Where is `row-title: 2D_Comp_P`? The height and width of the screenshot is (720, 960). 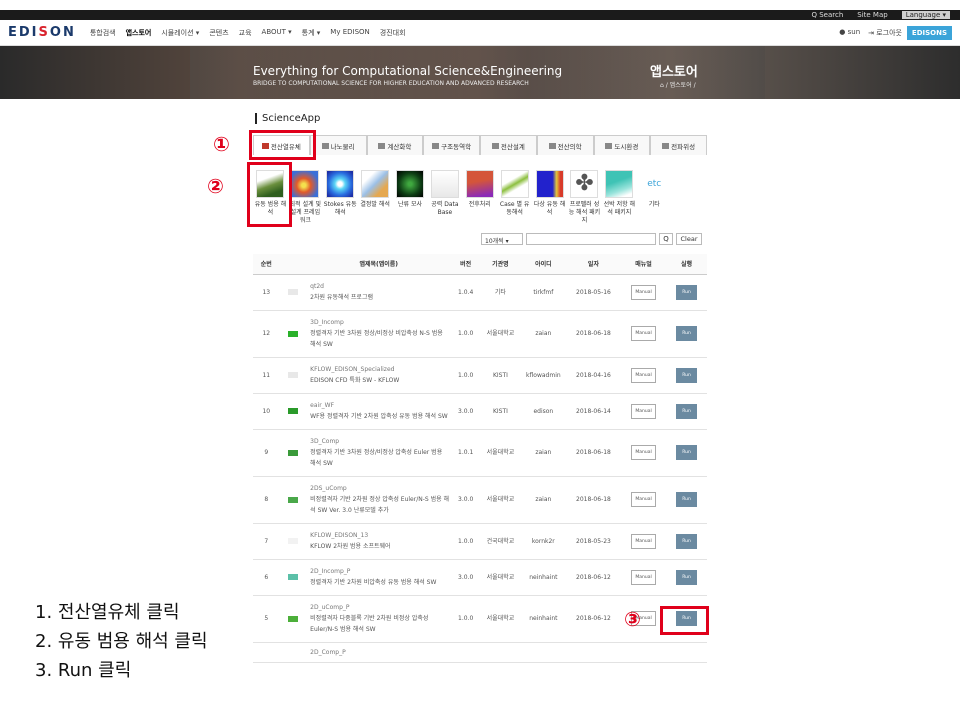 row-title: 2D_Comp_P is located at coordinates (379, 652).